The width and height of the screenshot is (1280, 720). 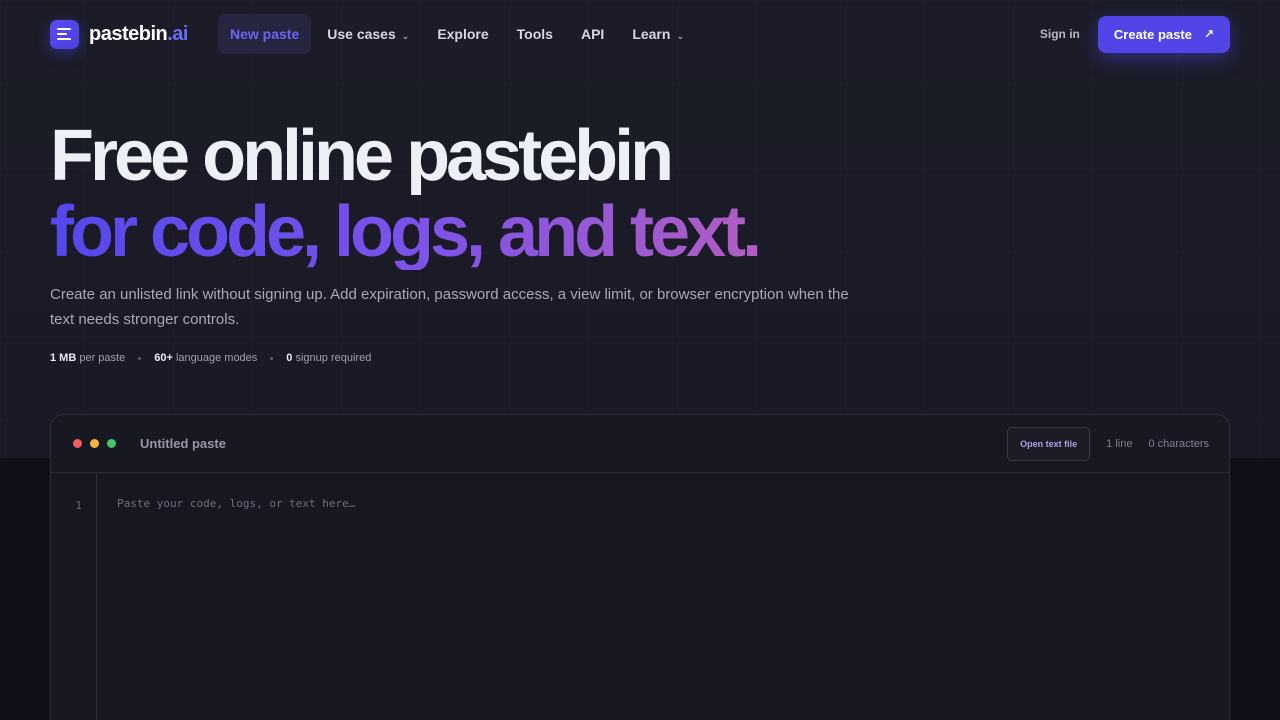 I want to click on stat-languages: 60+ language modes, so click(x=206, y=358).